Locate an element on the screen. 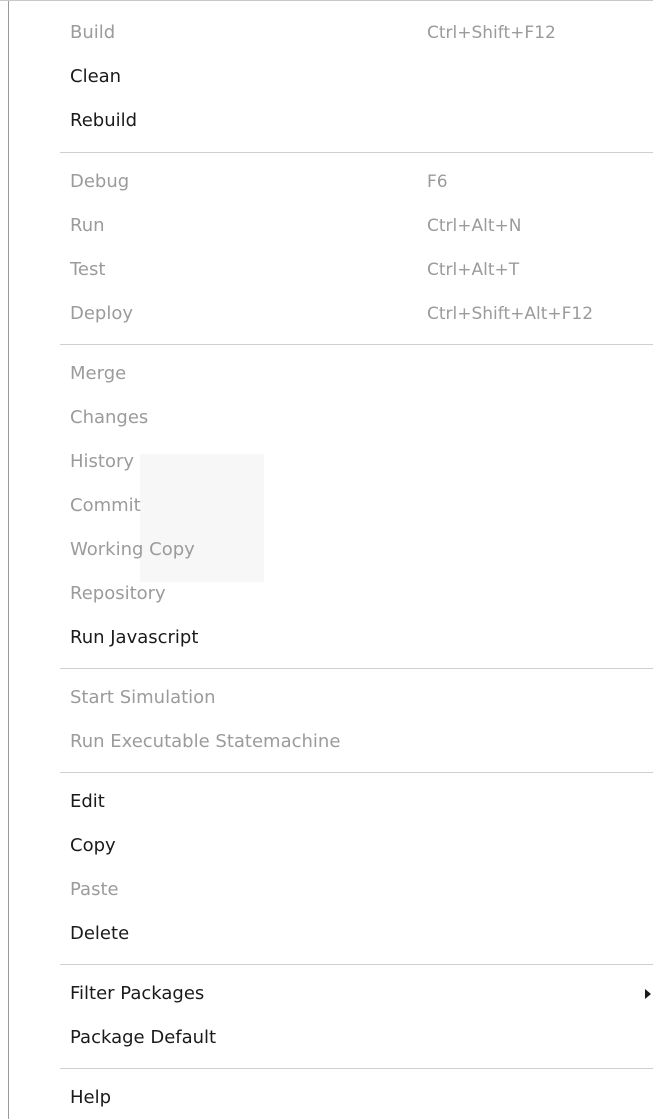  menu-item-run-label: Run is located at coordinates (87, 225).